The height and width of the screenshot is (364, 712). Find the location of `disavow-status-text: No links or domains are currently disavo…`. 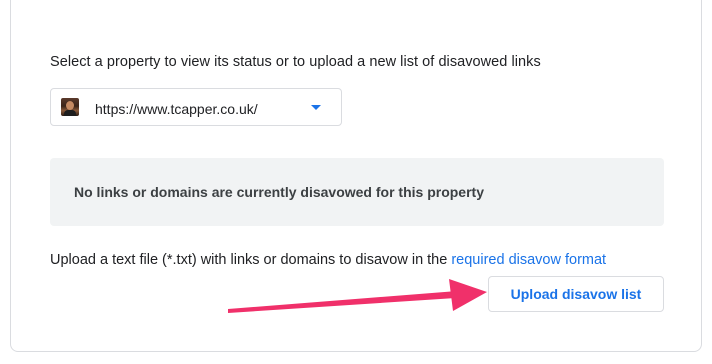

disavow-status-text: No links or domains are currently disavo… is located at coordinates (279, 192).